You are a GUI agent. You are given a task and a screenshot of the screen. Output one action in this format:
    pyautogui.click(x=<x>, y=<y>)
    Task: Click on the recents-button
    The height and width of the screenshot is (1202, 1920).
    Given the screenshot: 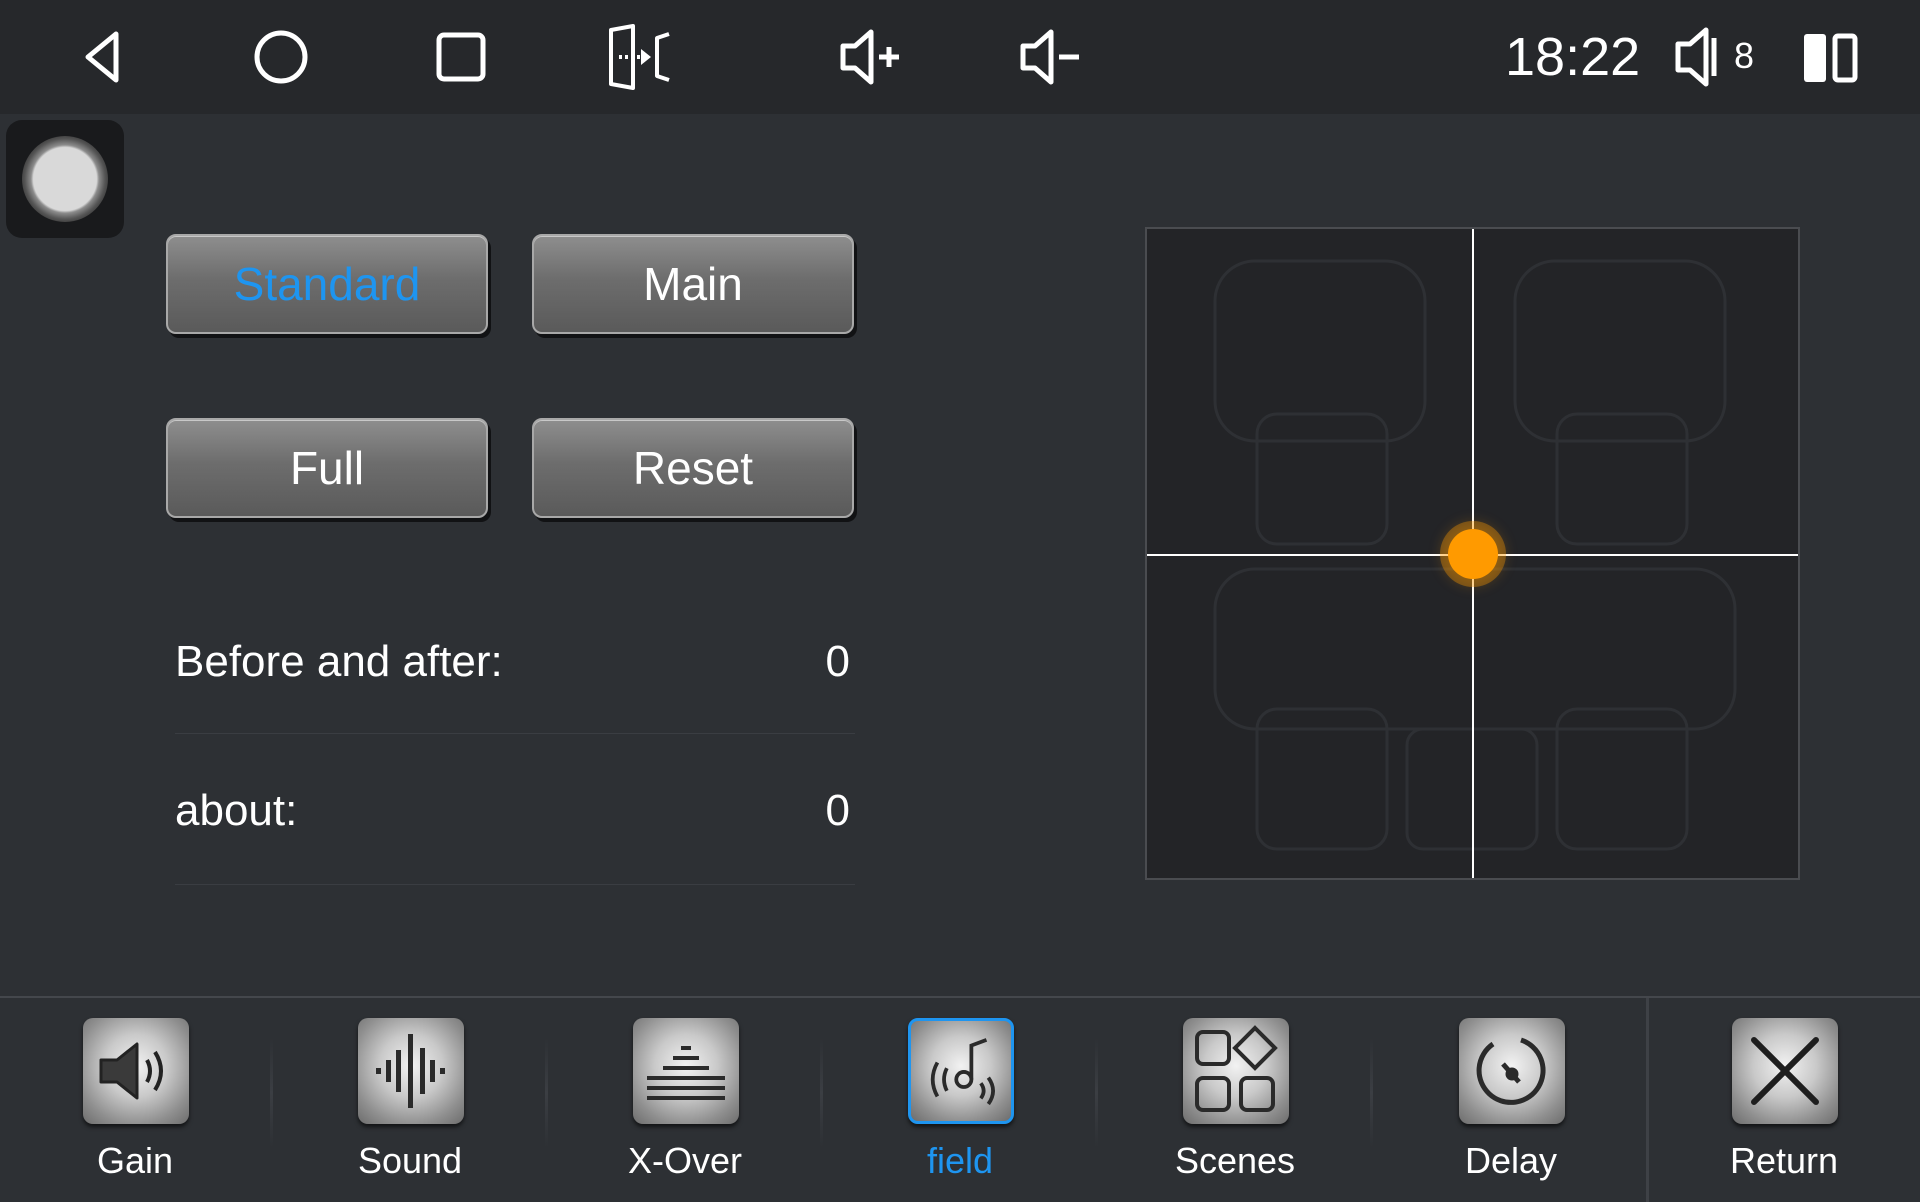 What is the action you would take?
    pyautogui.click(x=461, y=57)
    